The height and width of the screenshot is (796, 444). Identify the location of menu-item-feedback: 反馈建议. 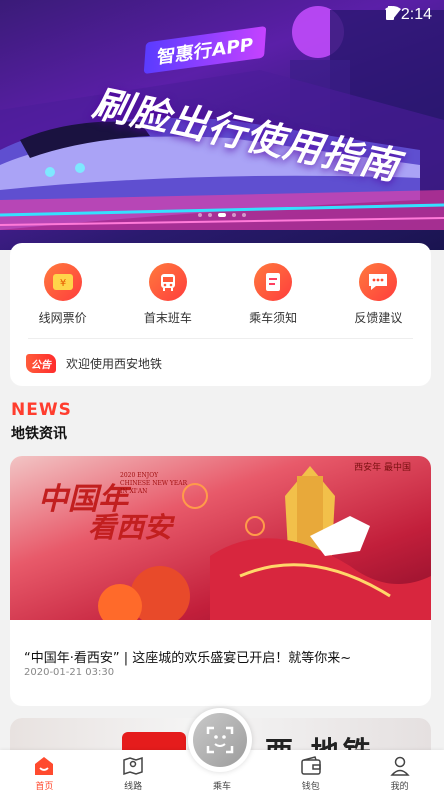
(378, 294).